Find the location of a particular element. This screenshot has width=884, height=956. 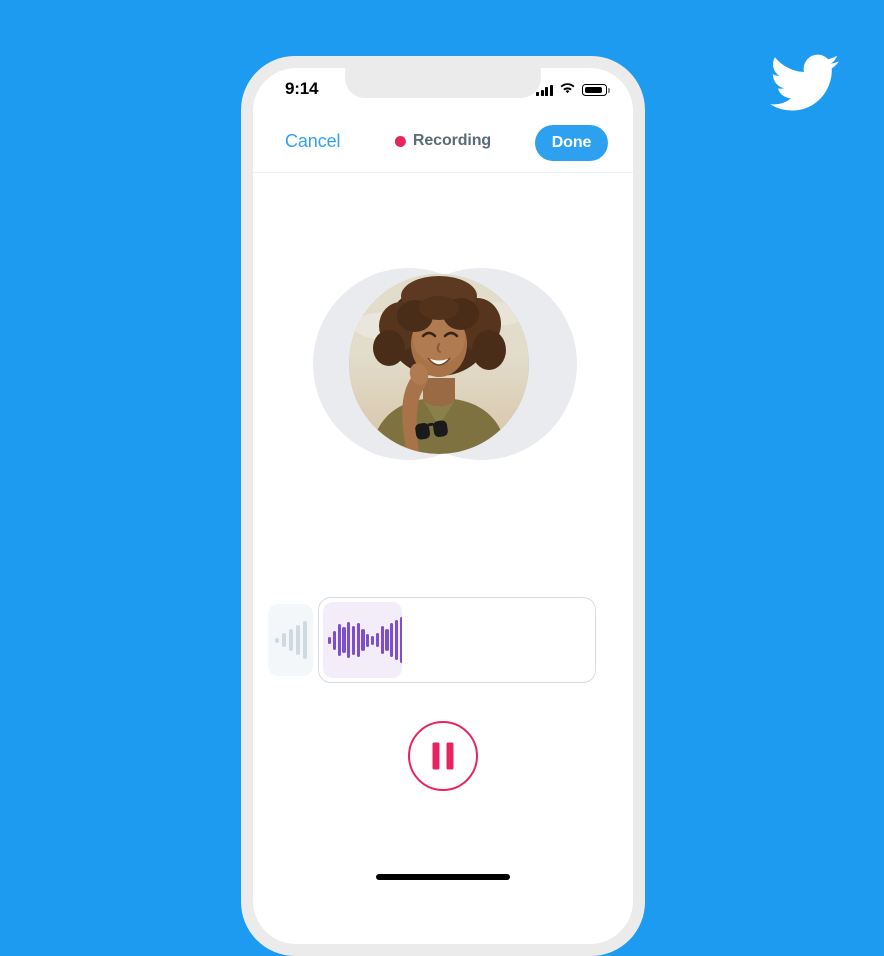

recording-status-label: Recording is located at coordinates (452, 140).